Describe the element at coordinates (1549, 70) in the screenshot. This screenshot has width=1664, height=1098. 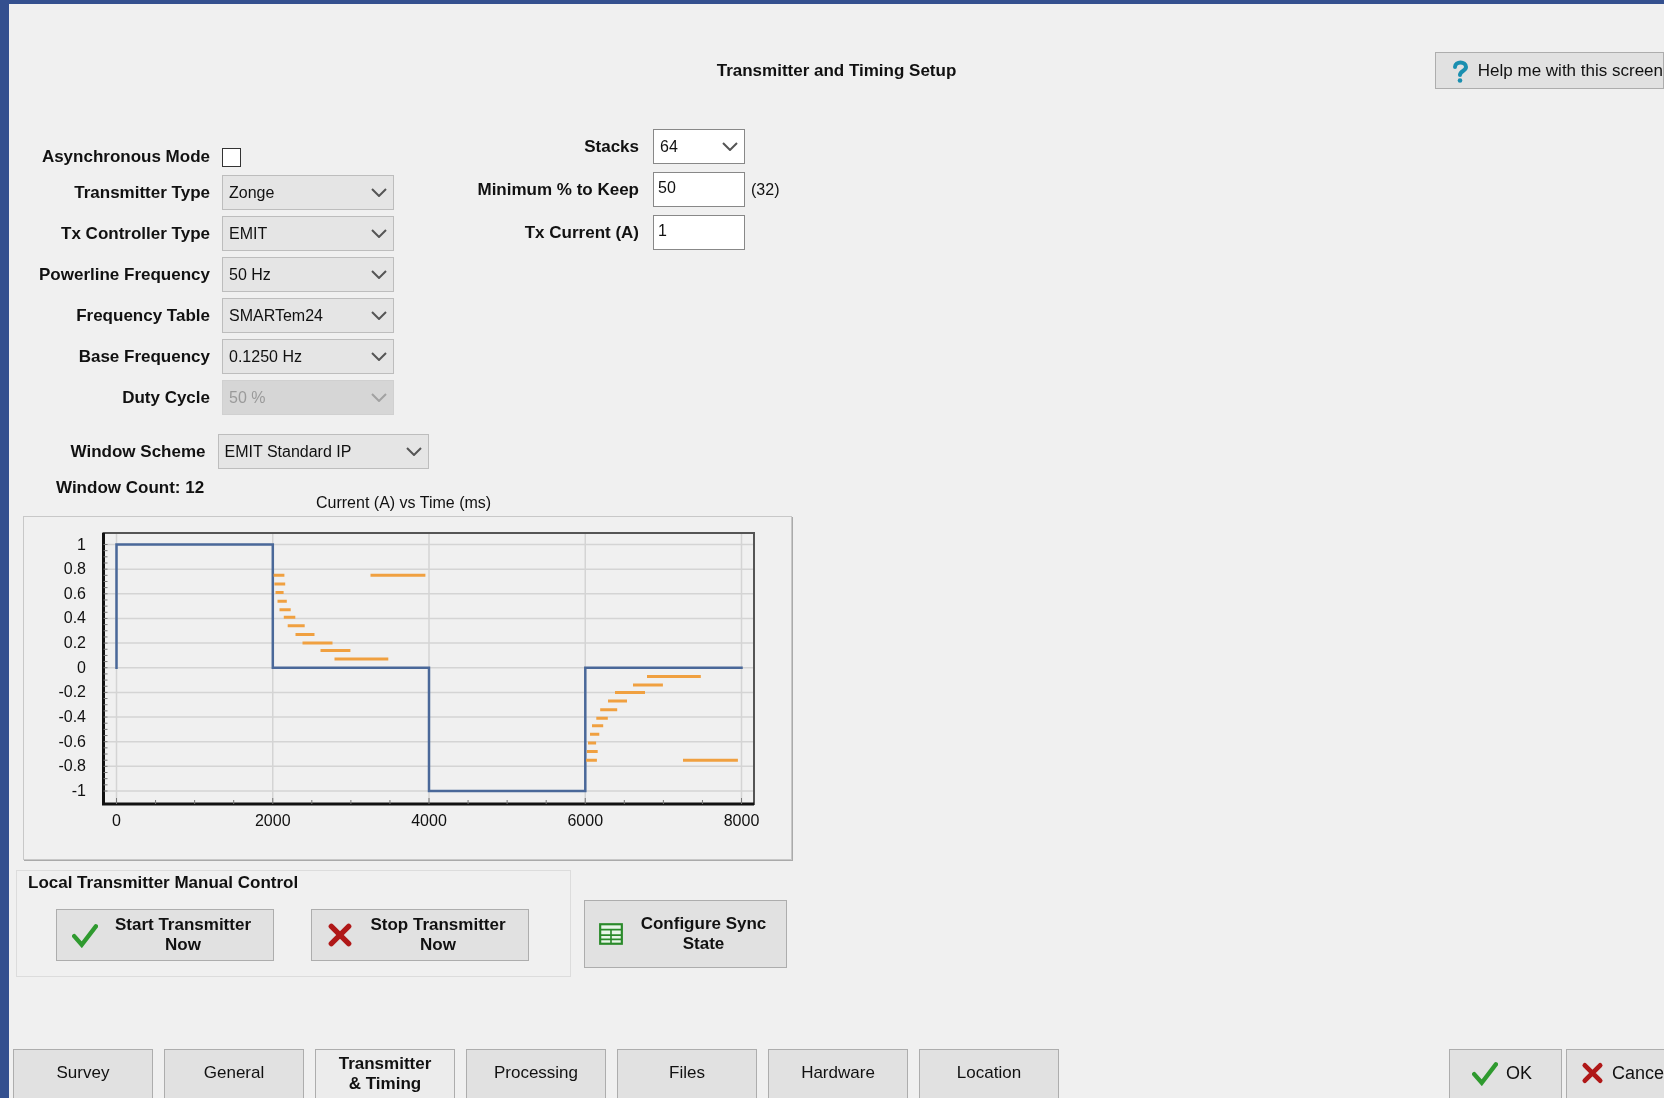
I see `help-button: Help me with this screen` at that location.